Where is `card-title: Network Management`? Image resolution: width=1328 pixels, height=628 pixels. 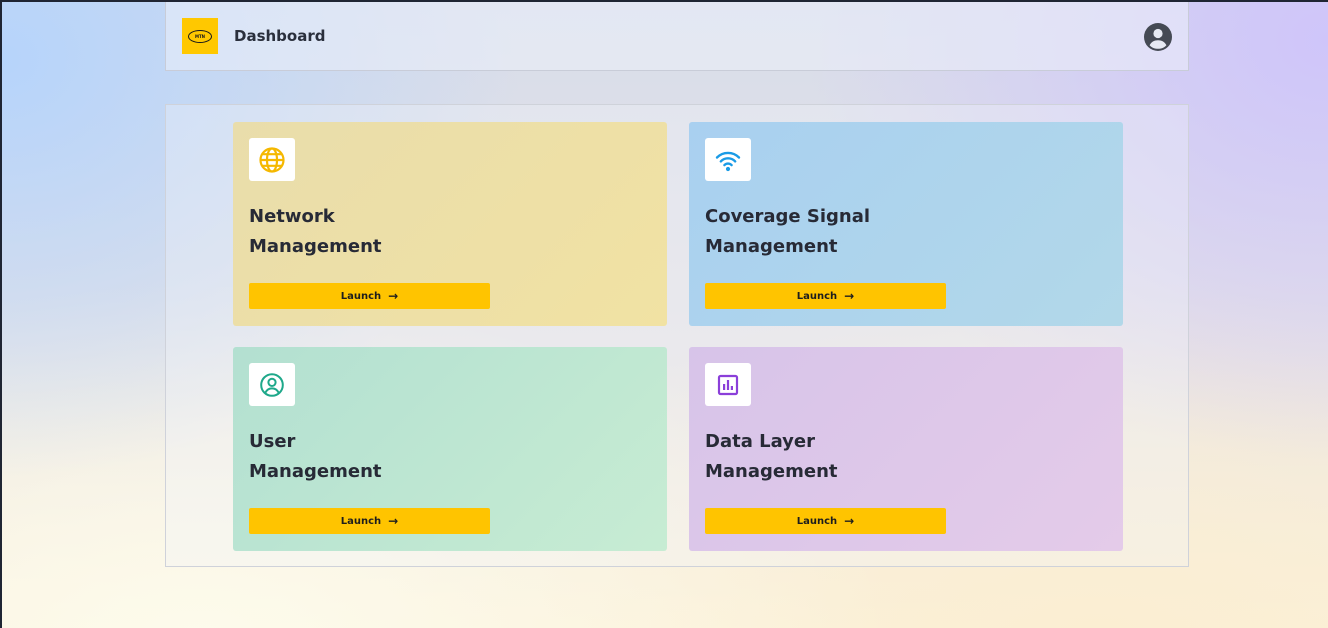 card-title: Network Management is located at coordinates (399, 232).